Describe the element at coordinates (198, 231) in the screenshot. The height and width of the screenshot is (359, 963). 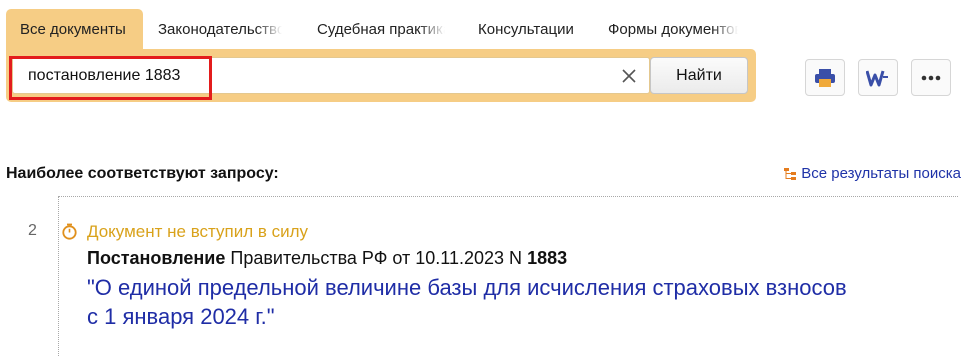
I see `document-status: Документ не вступил в силу` at that location.